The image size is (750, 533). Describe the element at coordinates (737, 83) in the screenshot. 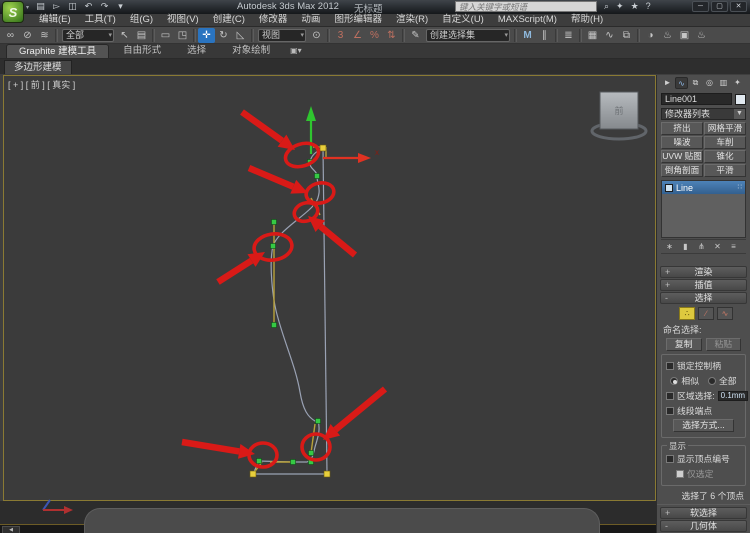

I see `utilities-tab: ✦` at that location.